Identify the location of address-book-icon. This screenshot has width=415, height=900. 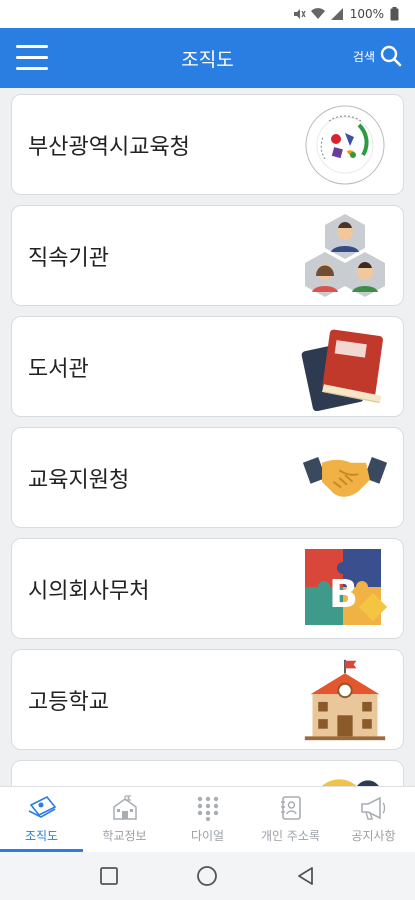
(290, 808).